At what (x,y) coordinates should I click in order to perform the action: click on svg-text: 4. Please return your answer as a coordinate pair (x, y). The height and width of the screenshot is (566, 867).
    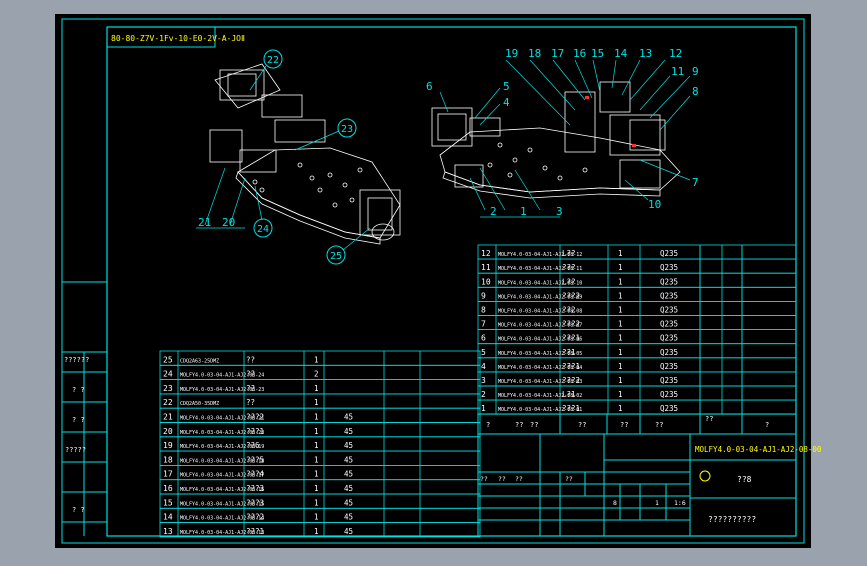
    Looking at the image, I should click on (506, 102).